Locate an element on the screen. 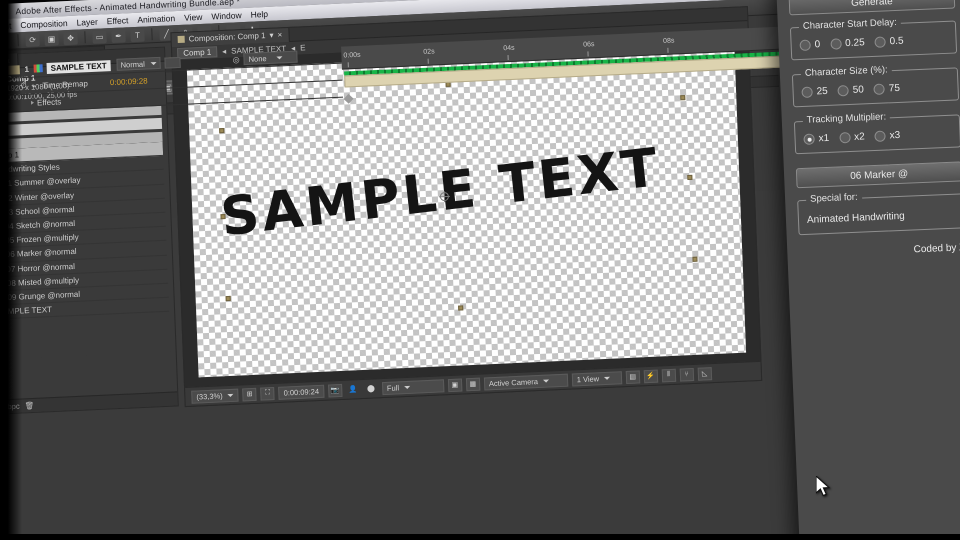 The image size is (960, 540). row-property-effects: Effects is located at coordinates (49, 102).